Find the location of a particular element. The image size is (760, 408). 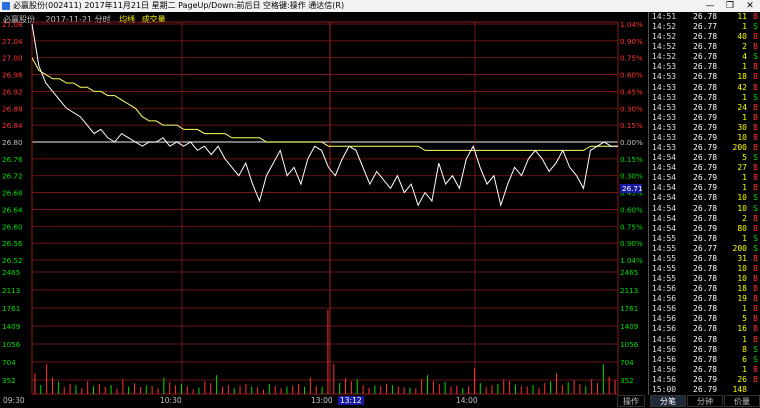

tab-fenbi: 分笔 is located at coordinates (668, 401).